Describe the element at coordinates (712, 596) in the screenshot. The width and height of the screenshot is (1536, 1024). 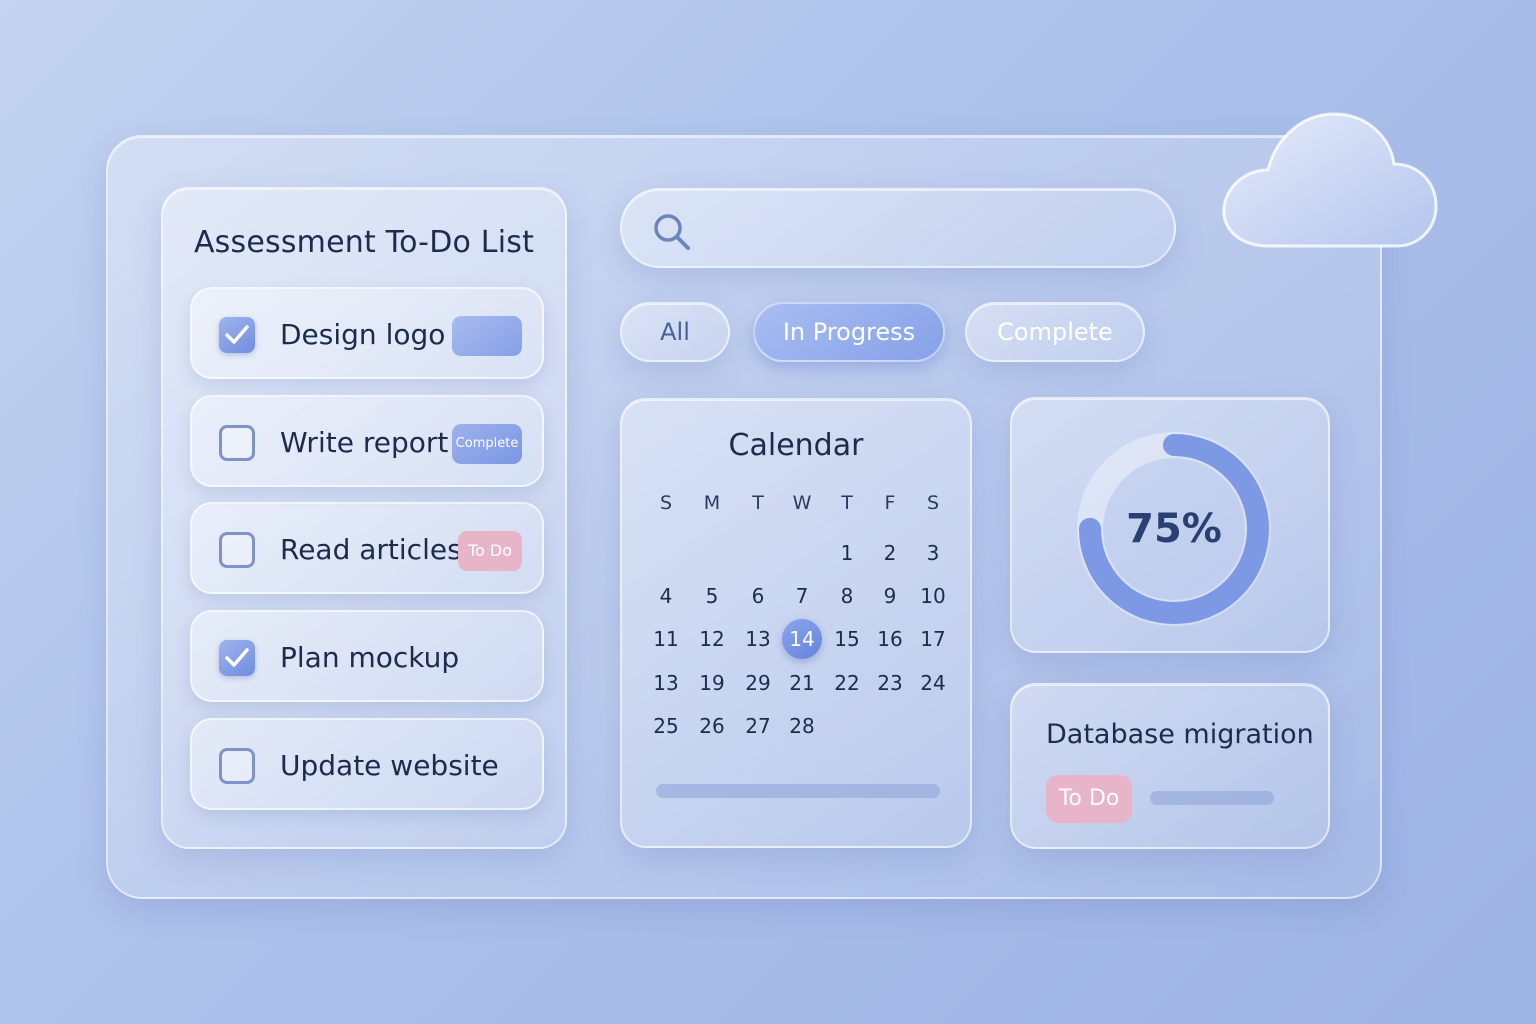
I see `calendar-day: 5` at that location.